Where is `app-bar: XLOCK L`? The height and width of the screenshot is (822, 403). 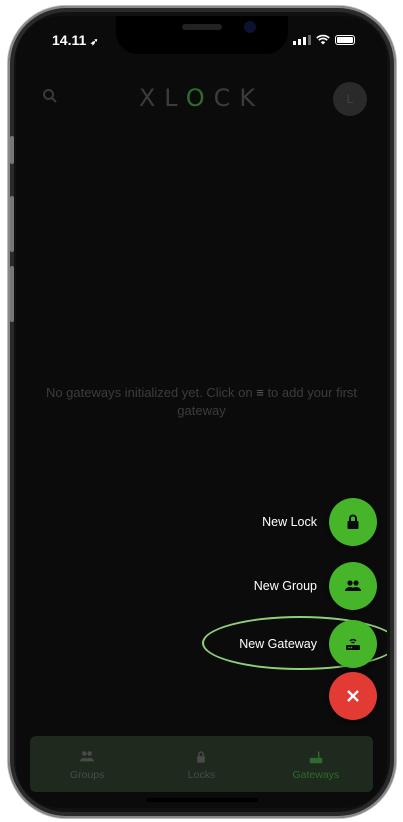 app-bar: XLOCK L is located at coordinates (201, 98).